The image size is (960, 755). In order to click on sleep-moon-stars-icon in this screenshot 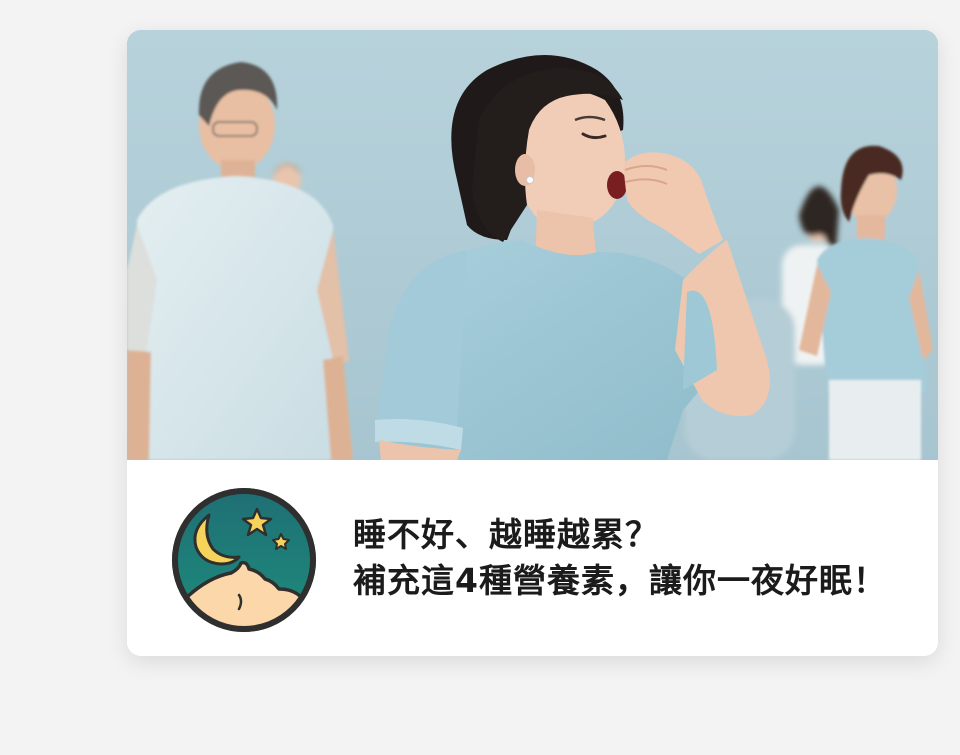, I will do `click(244, 560)`.